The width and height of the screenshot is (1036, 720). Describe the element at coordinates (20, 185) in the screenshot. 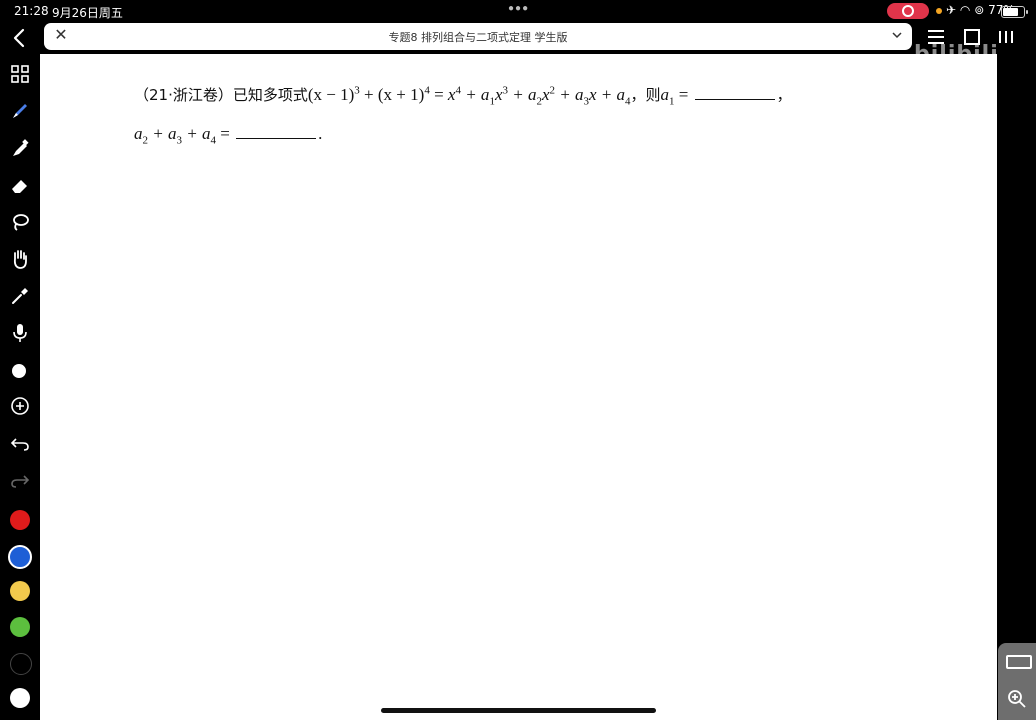

I see `eraser-icon` at that location.